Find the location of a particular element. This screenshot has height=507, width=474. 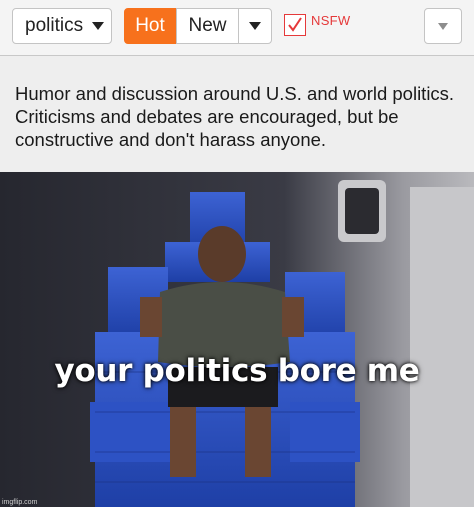

community-label: politics is located at coordinates (54, 25).